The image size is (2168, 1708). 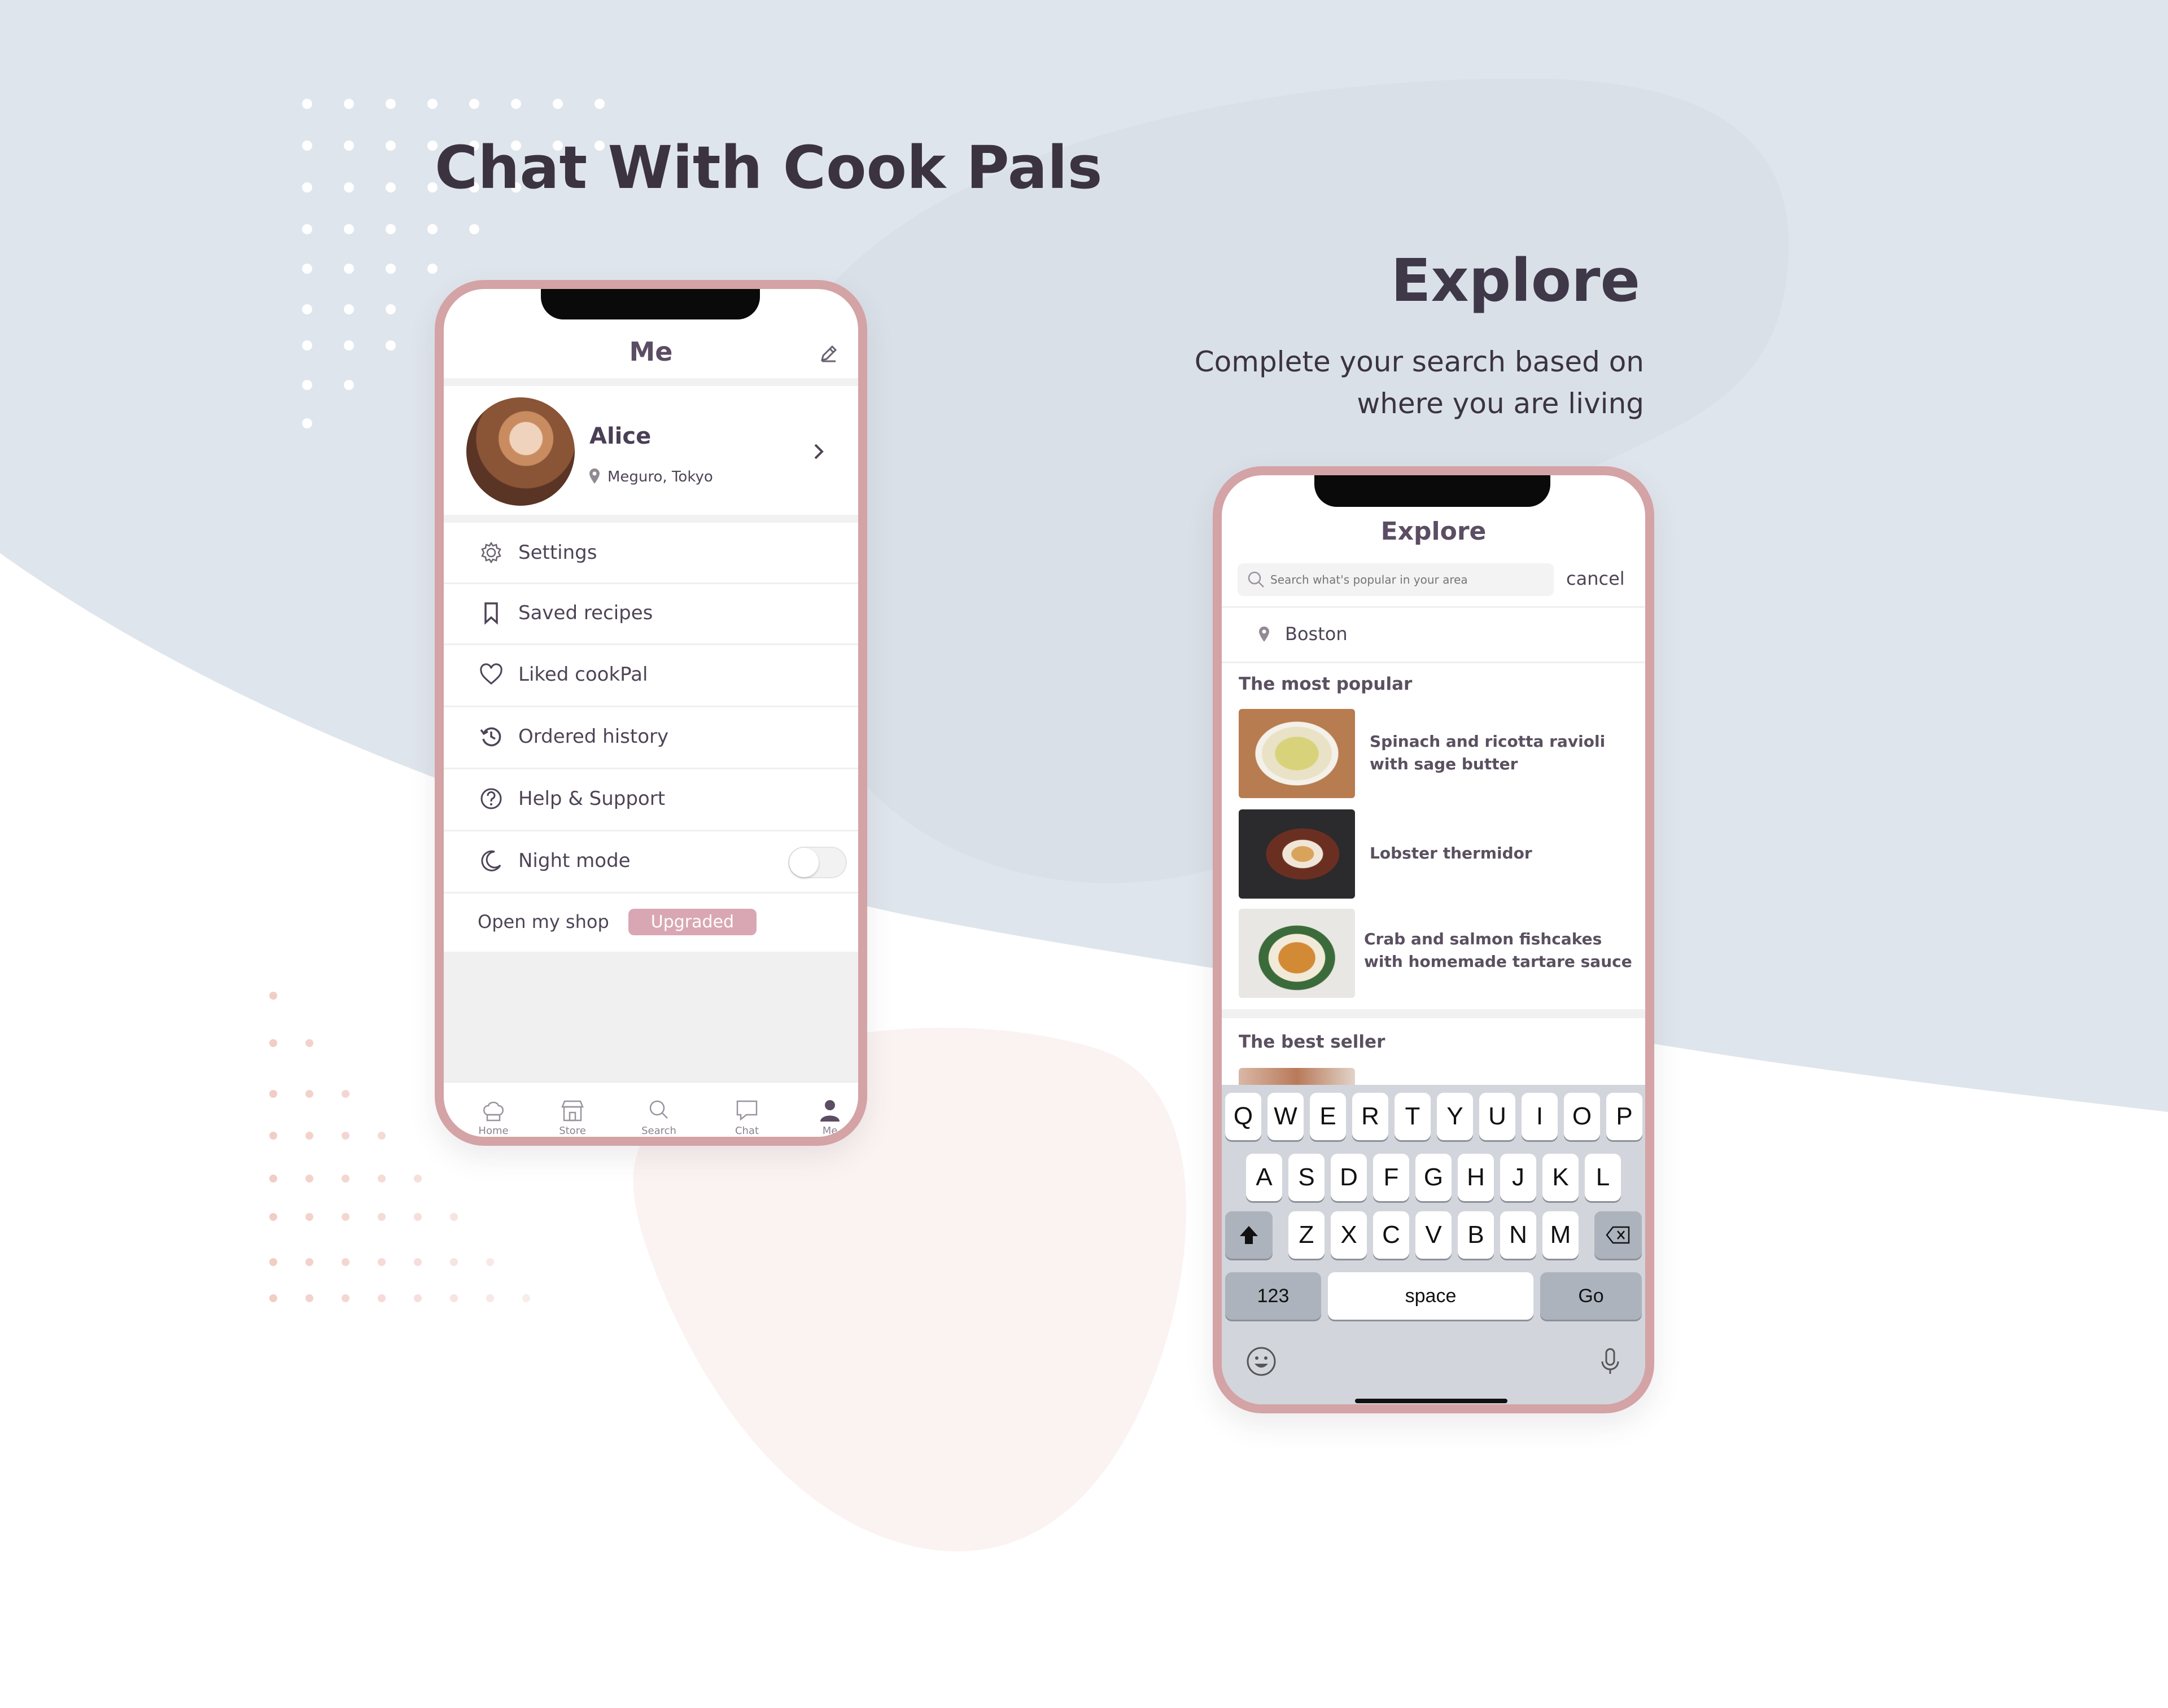 I want to click on tab-home: Home, so click(x=493, y=1117).